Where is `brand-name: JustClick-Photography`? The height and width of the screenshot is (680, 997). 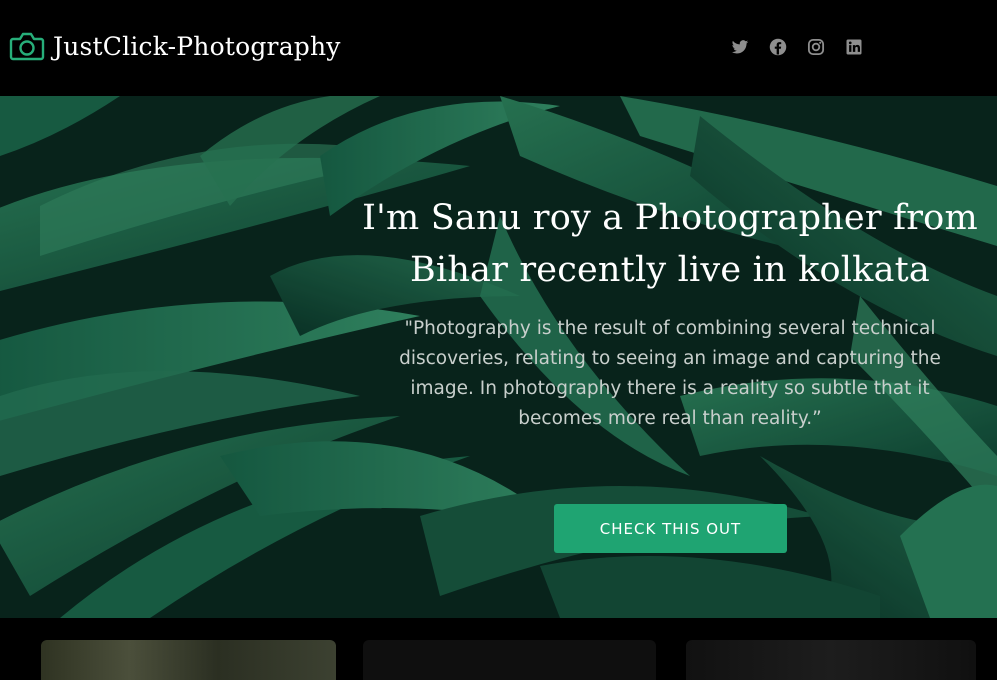
brand-name: JustClick-Photography is located at coordinates (197, 46).